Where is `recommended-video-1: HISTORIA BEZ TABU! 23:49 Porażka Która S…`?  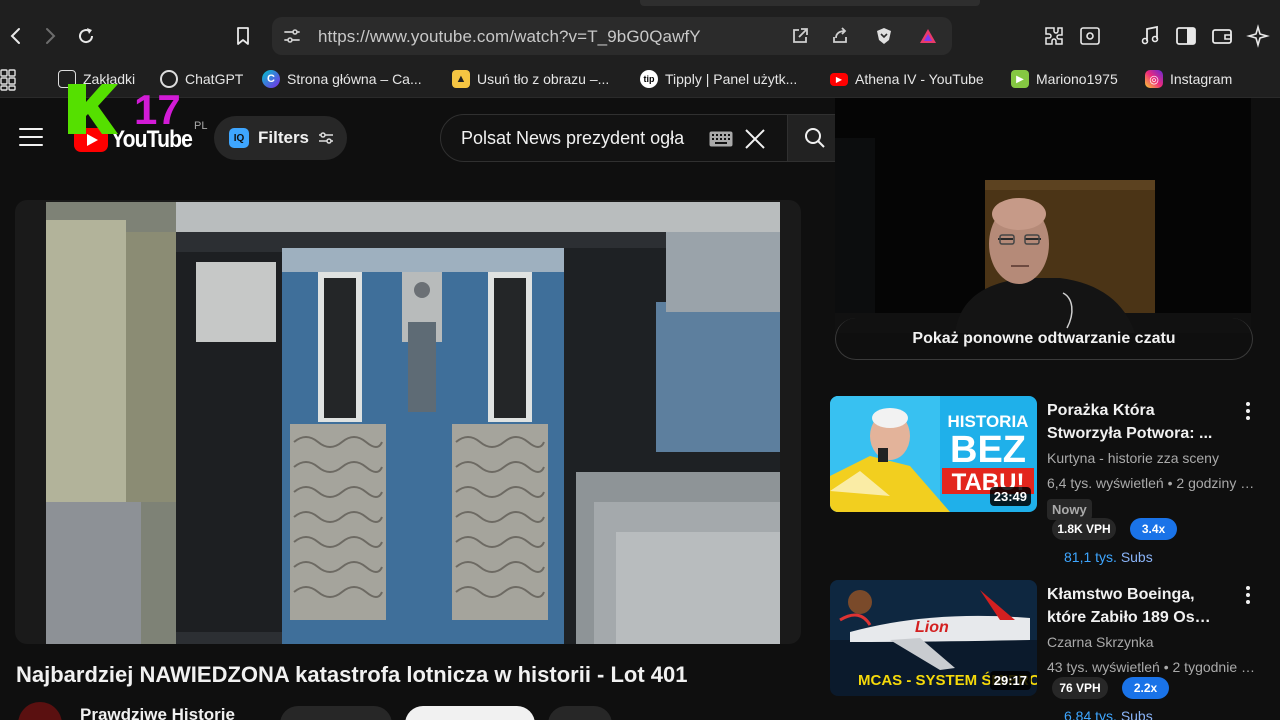
recommended-video-1: HISTORIA BEZ TABU! 23:49 Porażka Która S… is located at coordinates (1043, 481).